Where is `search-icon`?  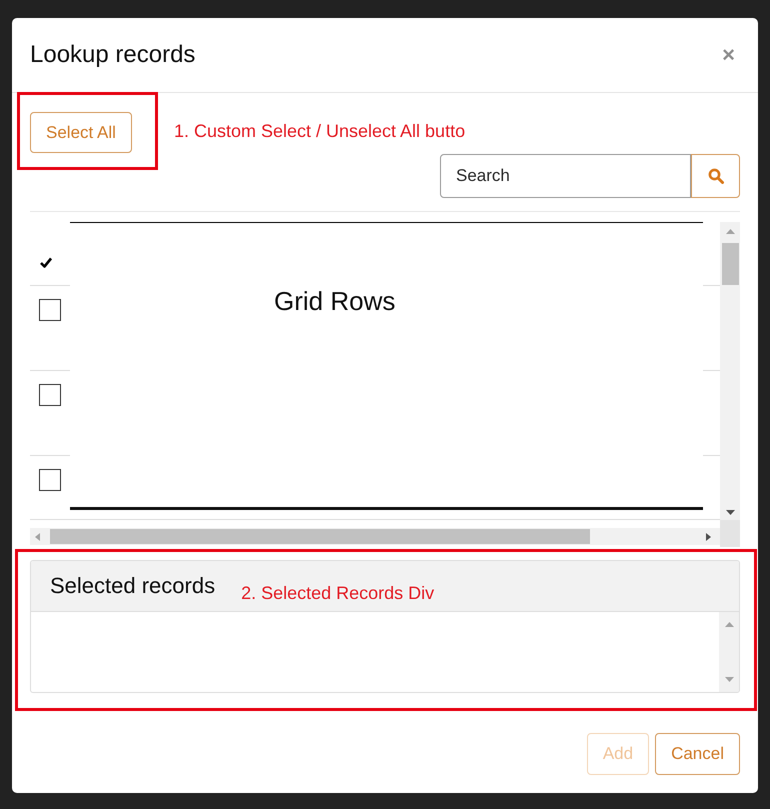
search-icon is located at coordinates (716, 176).